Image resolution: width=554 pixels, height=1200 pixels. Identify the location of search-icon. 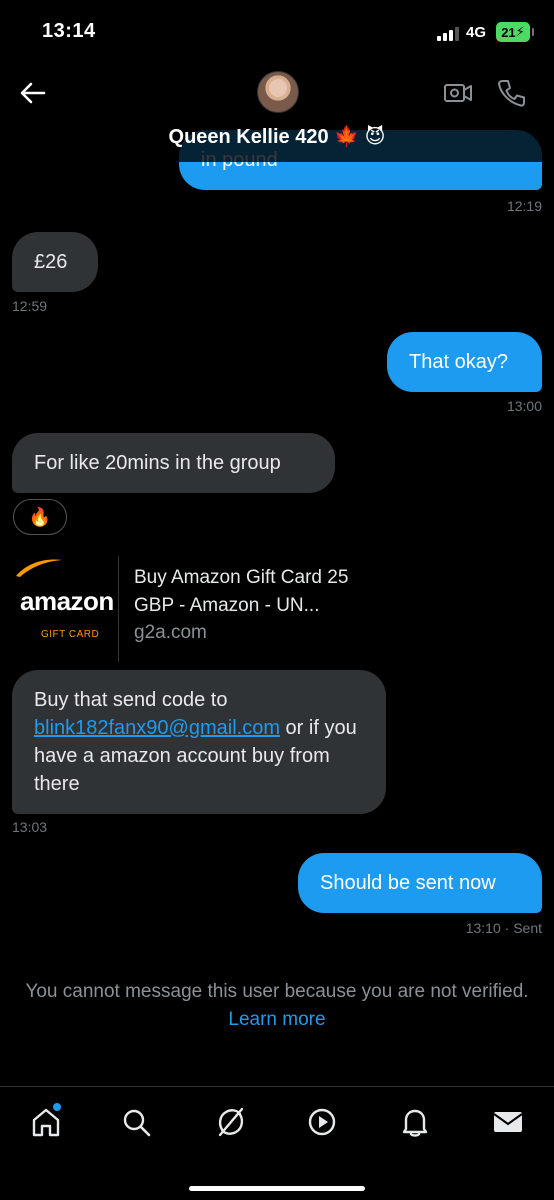
(136, 1122).